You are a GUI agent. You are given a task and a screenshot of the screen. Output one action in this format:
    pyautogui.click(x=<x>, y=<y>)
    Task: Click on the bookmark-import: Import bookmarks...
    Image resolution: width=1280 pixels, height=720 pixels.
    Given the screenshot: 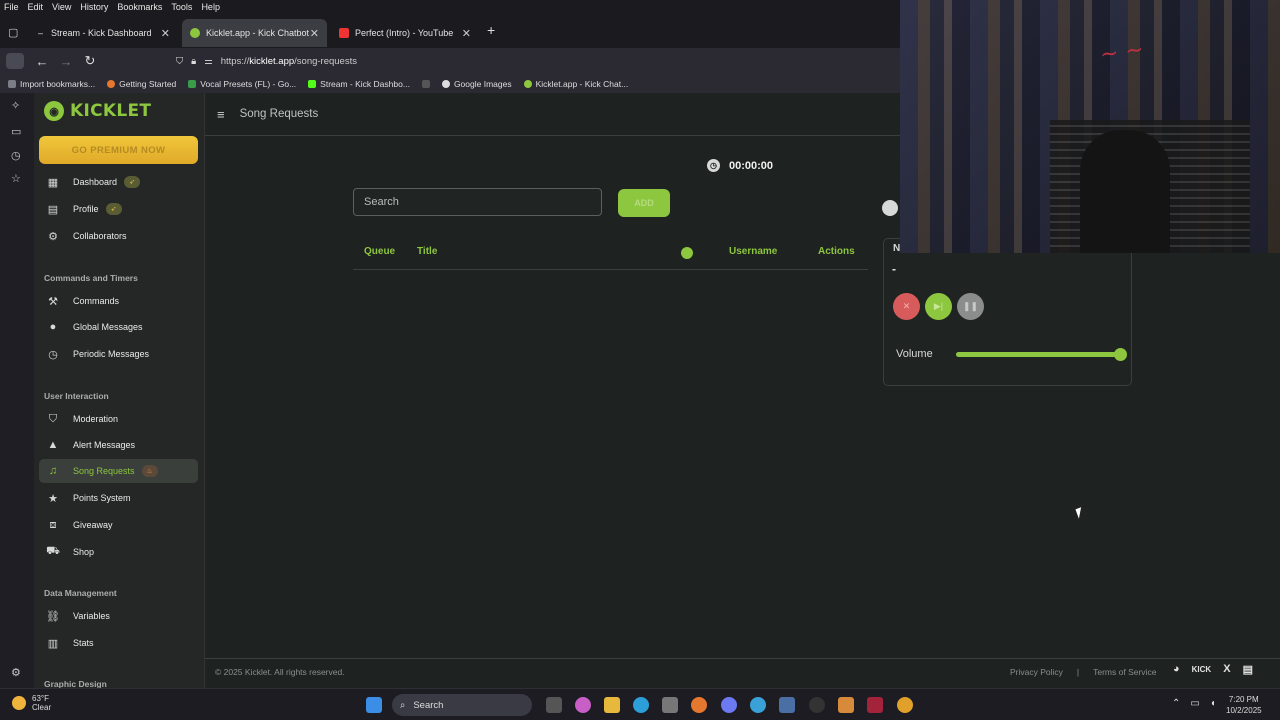 What is the action you would take?
    pyautogui.click(x=51, y=84)
    